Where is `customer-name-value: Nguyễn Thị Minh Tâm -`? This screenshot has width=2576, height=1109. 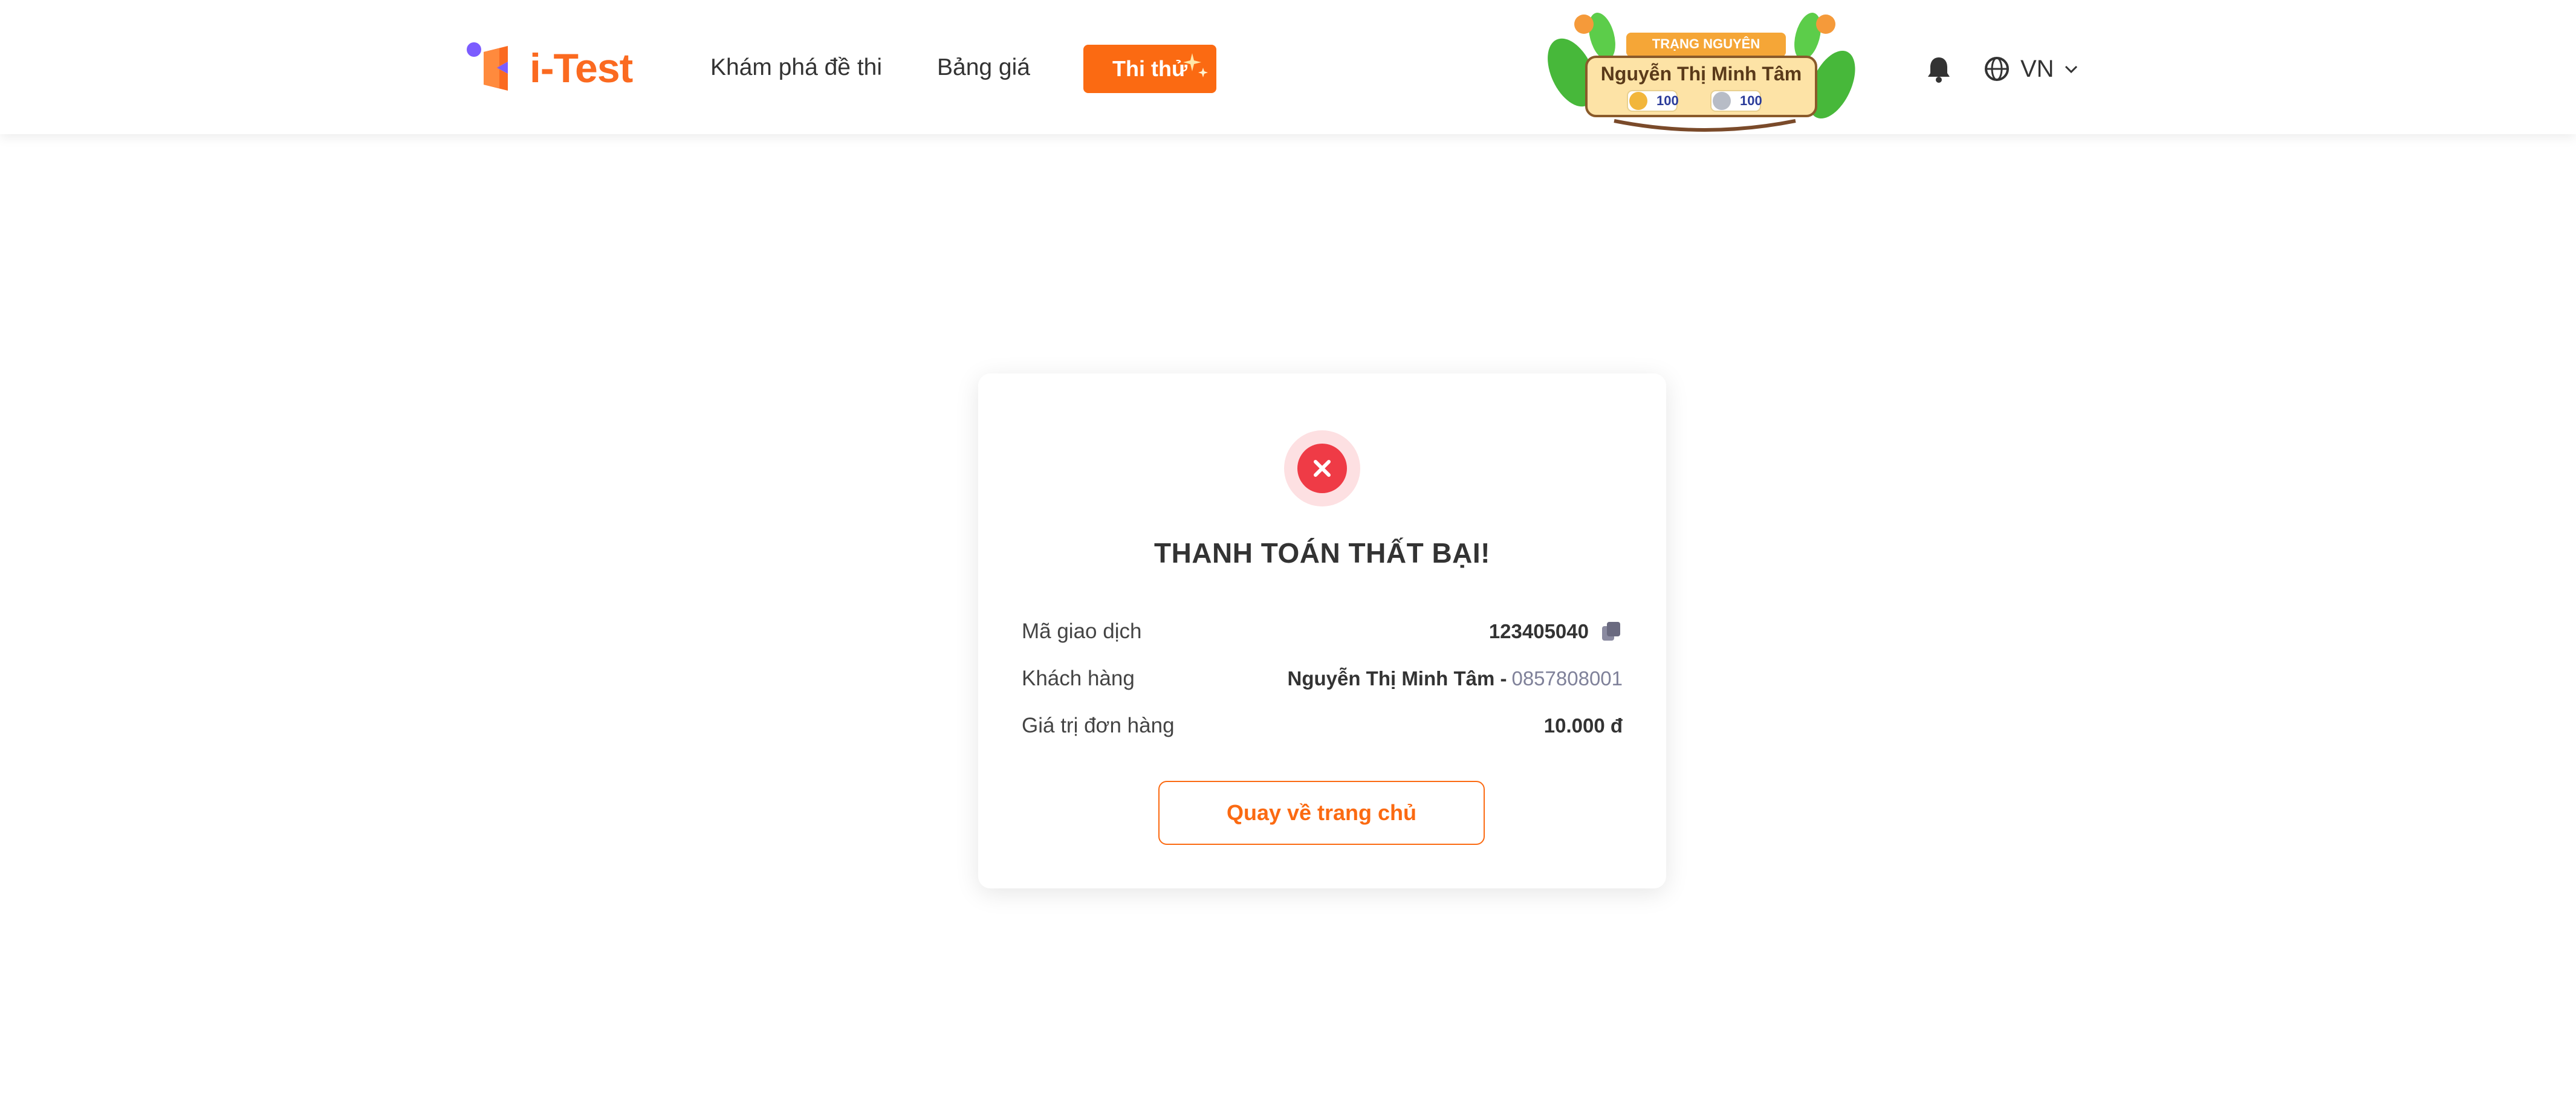
customer-name-value: Nguyễn Thị Minh Tâm - is located at coordinates (1397, 679).